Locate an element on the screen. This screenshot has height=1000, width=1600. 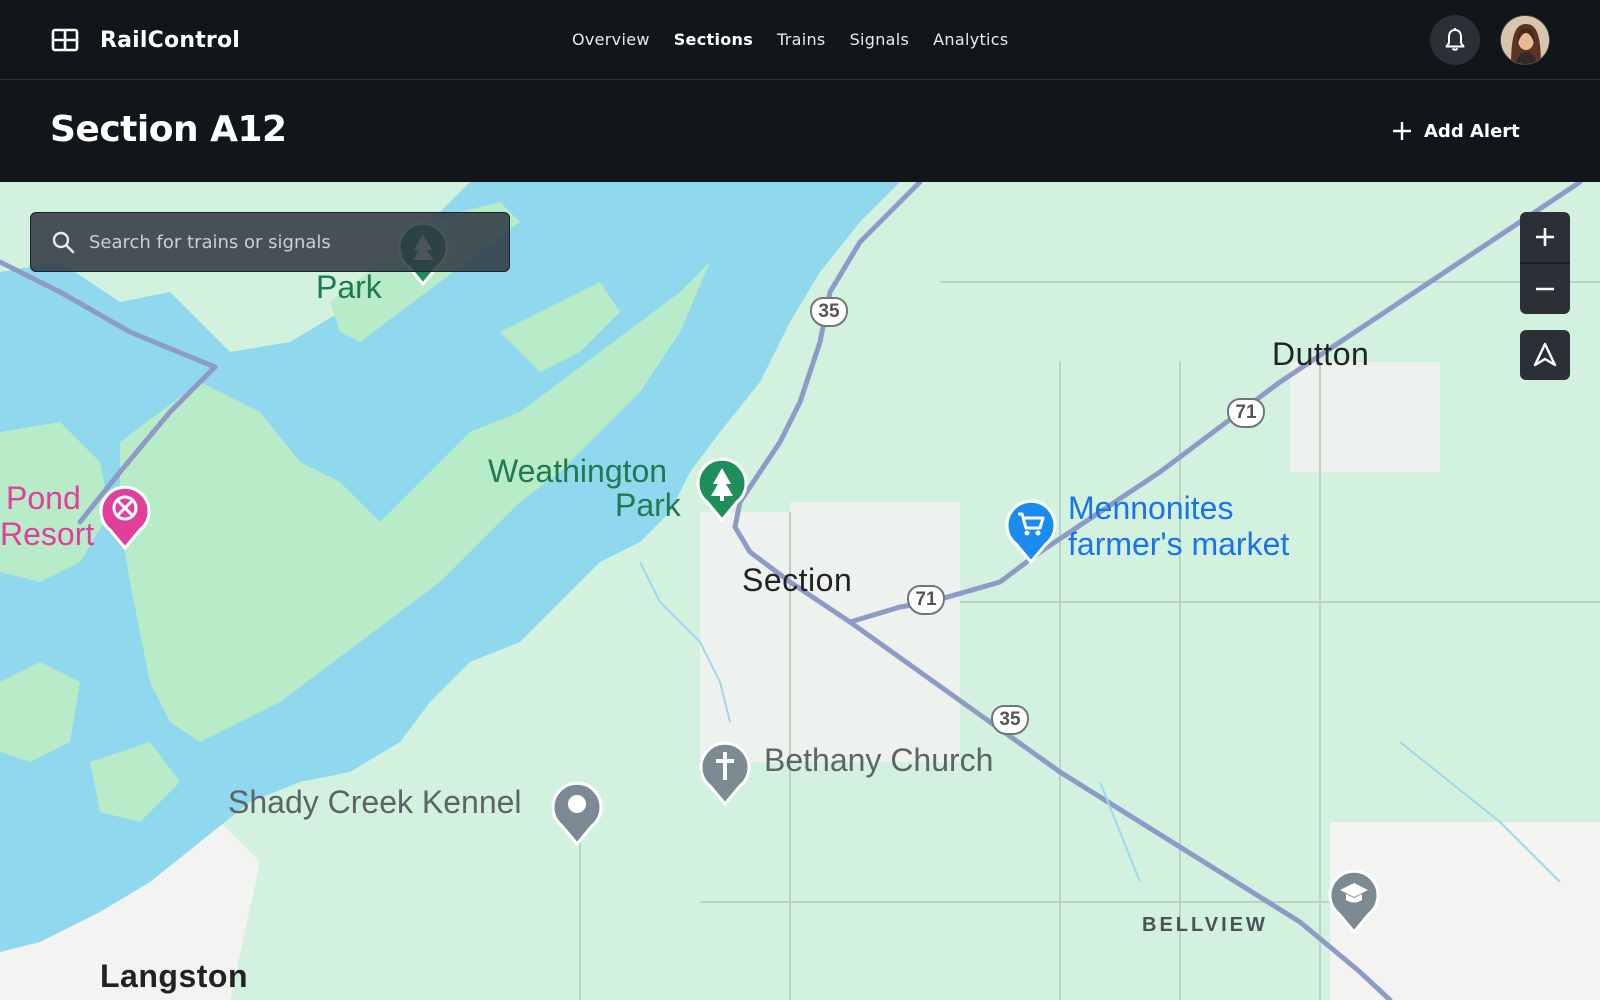
leisure-pin-icon is located at coordinates (125, 517).